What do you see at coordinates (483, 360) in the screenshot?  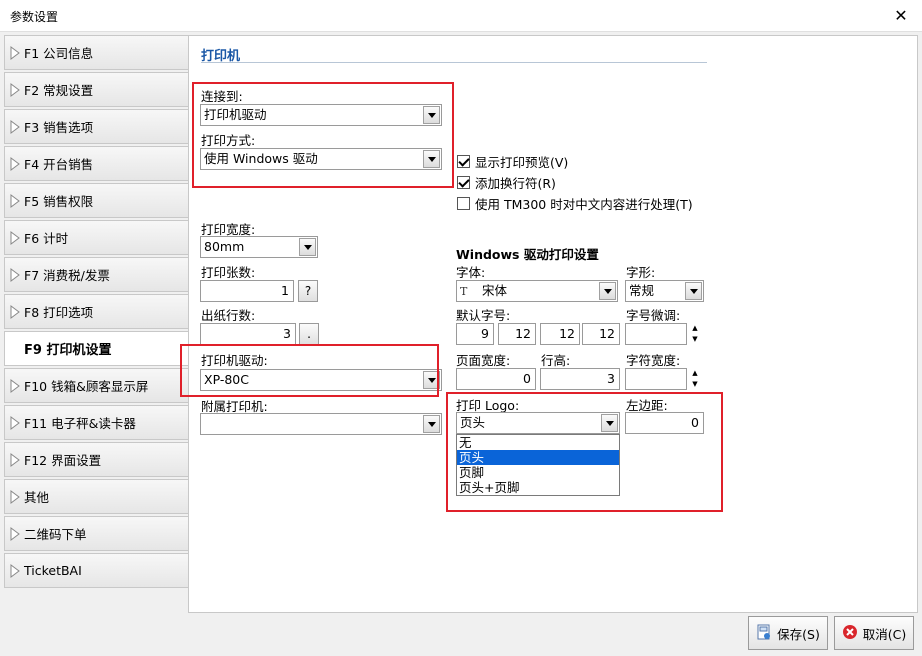 I see `page-width-label: 页面宽度:` at bounding box center [483, 360].